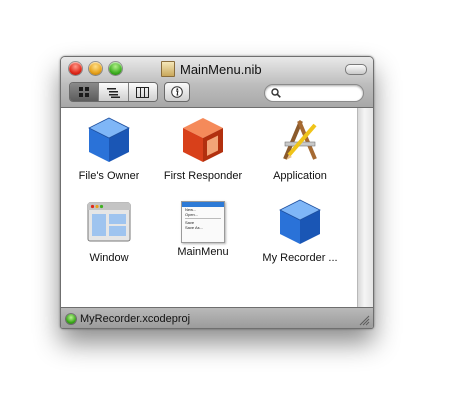  I want to click on nib-item-files-owner: File's Owner, so click(109, 151).